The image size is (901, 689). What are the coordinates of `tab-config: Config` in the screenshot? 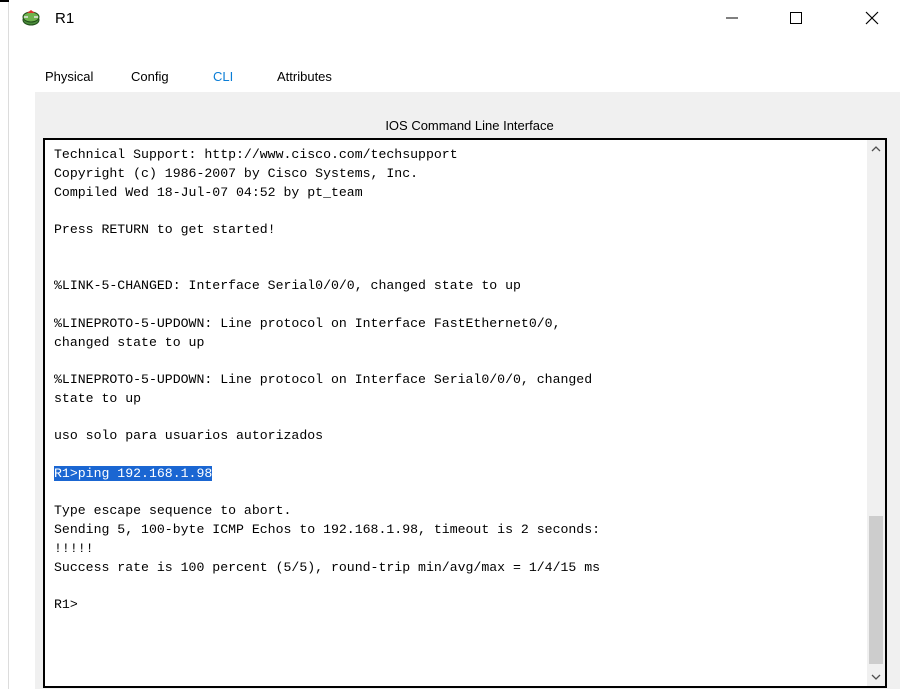 It's located at (150, 77).